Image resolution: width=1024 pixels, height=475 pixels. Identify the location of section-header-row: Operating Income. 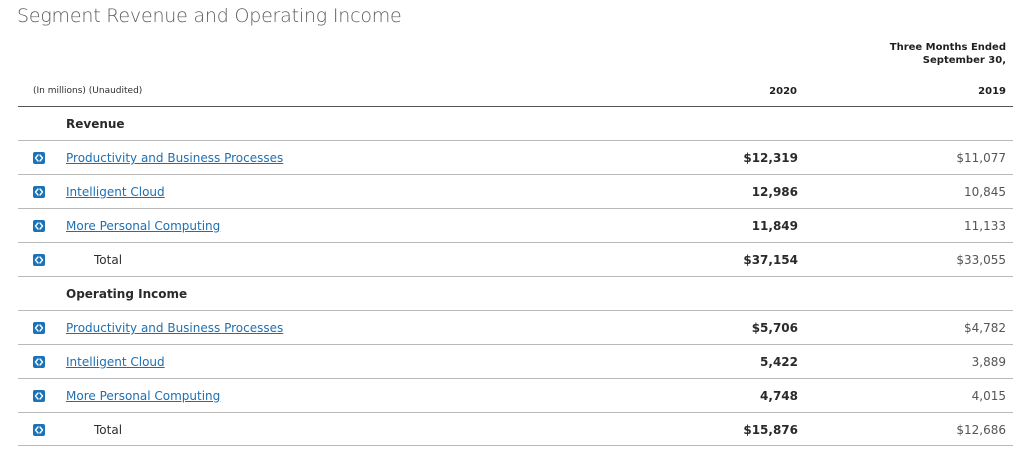
(515, 293).